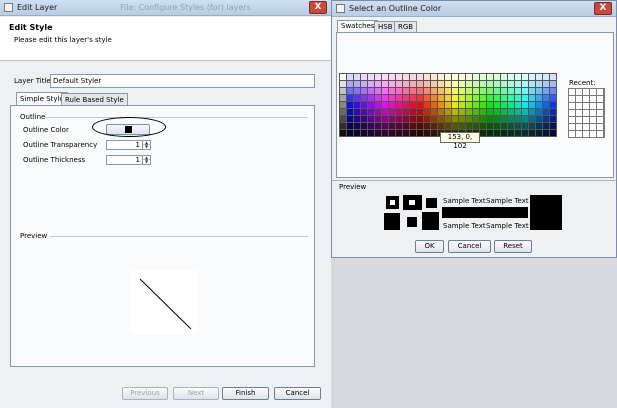 Image resolution: width=617 pixels, height=408 pixels. What do you see at coordinates (474, 9) in the screenshot?
I see `color-dialog-titlebar: Select an Outline Color X` at bounding box center [474, 9].